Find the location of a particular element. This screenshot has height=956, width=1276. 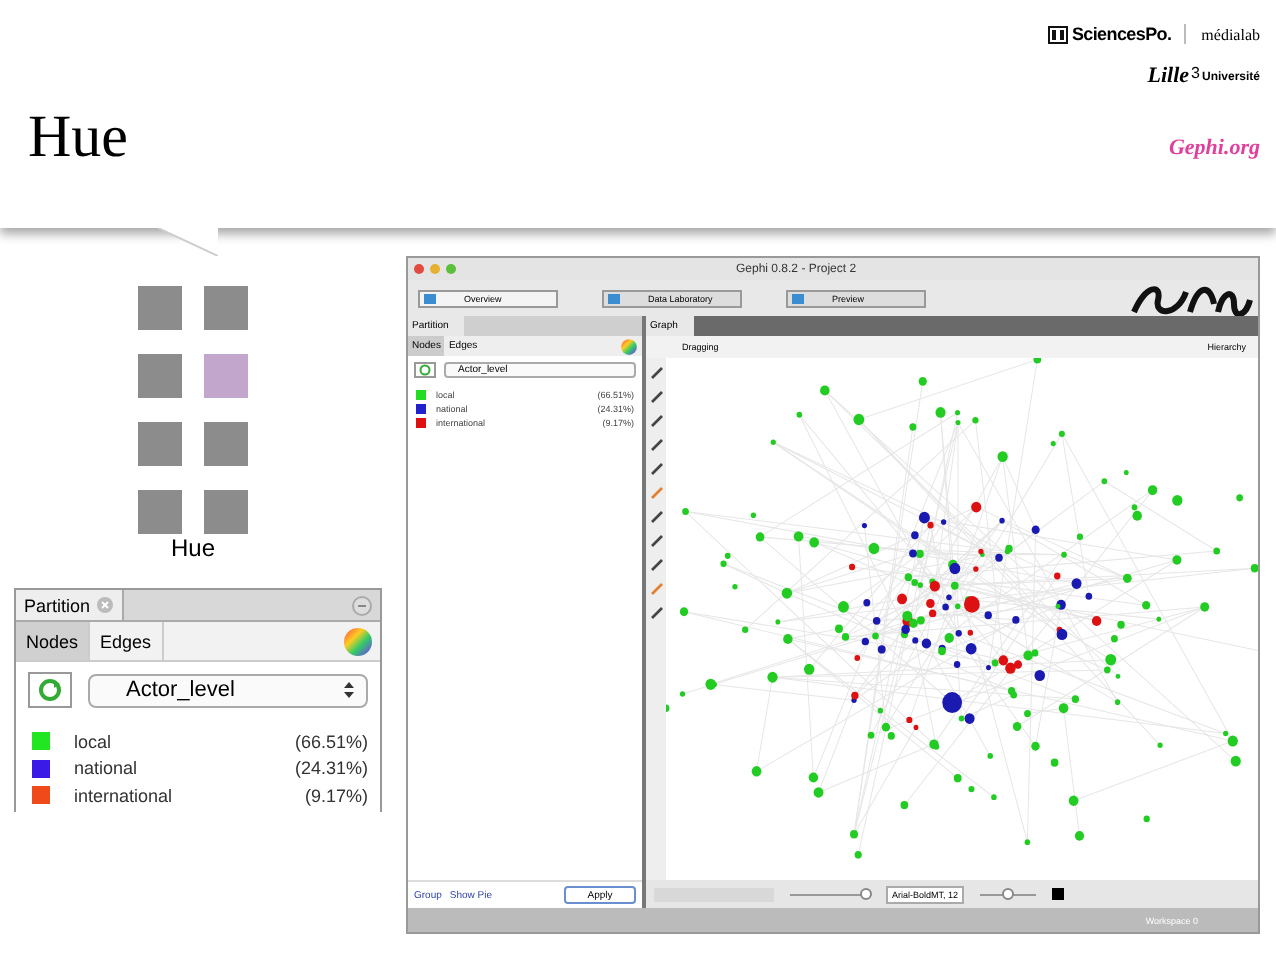

zoom-light-icon is located at coordinates (451, 269).